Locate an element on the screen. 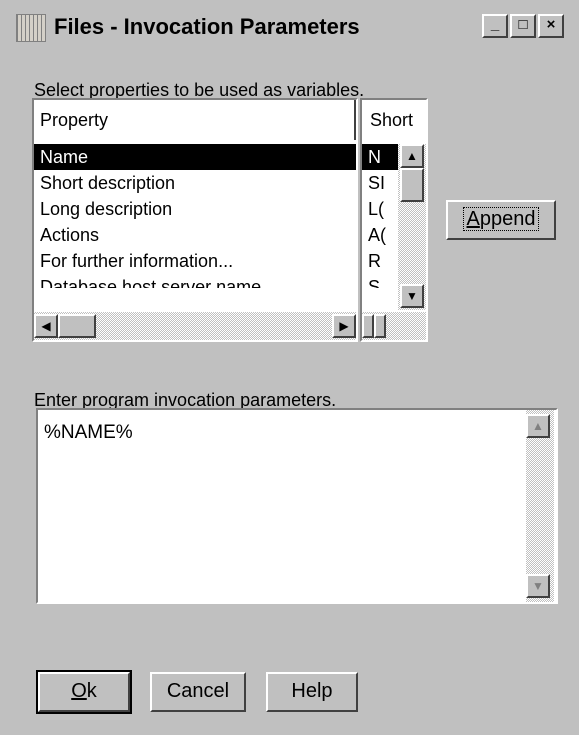  list-item: Long description is located at coordinates (106, 209).